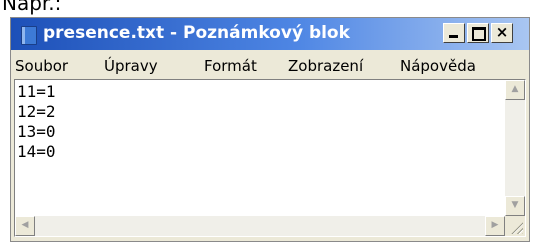  Describe the element at coordinates (325, 66) in the screenshot. I see `menu-zobrazeni: Zobrazení` at that location.